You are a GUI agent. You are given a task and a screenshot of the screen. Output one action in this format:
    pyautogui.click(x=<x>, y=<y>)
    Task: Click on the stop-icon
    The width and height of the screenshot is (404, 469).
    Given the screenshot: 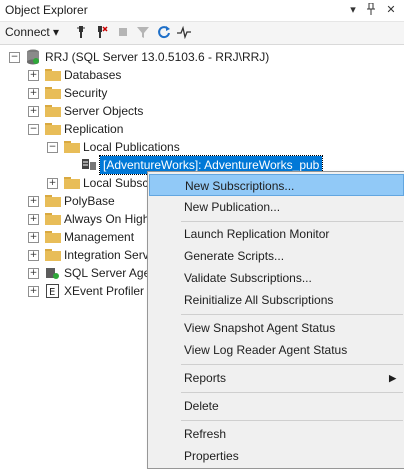 What is the action you would take?
    pyautogui.click(x=123, y=32)
    